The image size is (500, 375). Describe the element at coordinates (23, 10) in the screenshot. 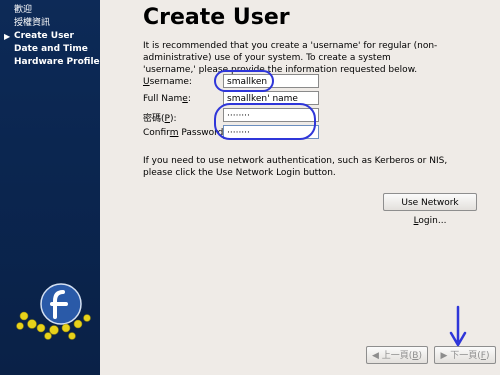

I see `sidebar-item-label: 歡迎` at that location.